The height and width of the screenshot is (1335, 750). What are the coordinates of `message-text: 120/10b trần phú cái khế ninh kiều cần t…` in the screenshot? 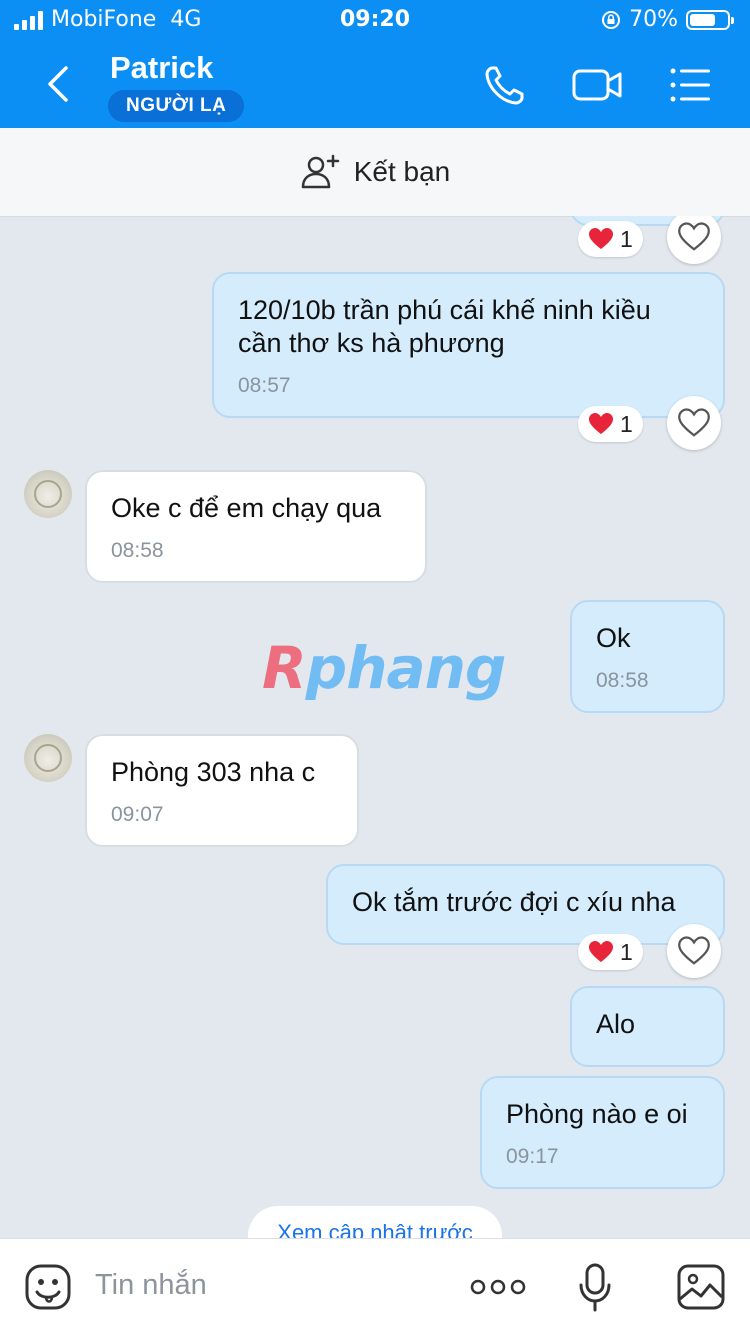 It's located at (444, 326).